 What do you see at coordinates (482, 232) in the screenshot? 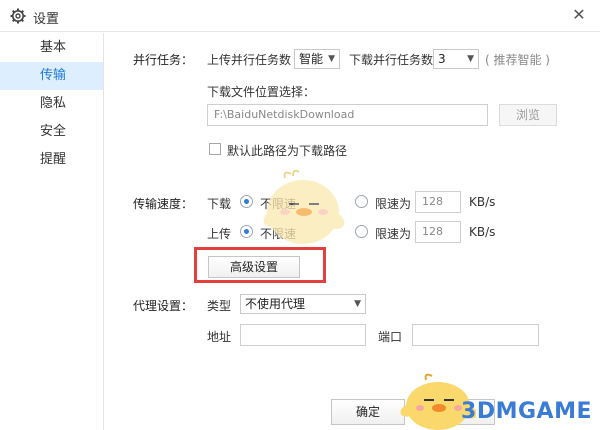
I see `upload-unit-label: KB/s` at bounding box center [482, 232].